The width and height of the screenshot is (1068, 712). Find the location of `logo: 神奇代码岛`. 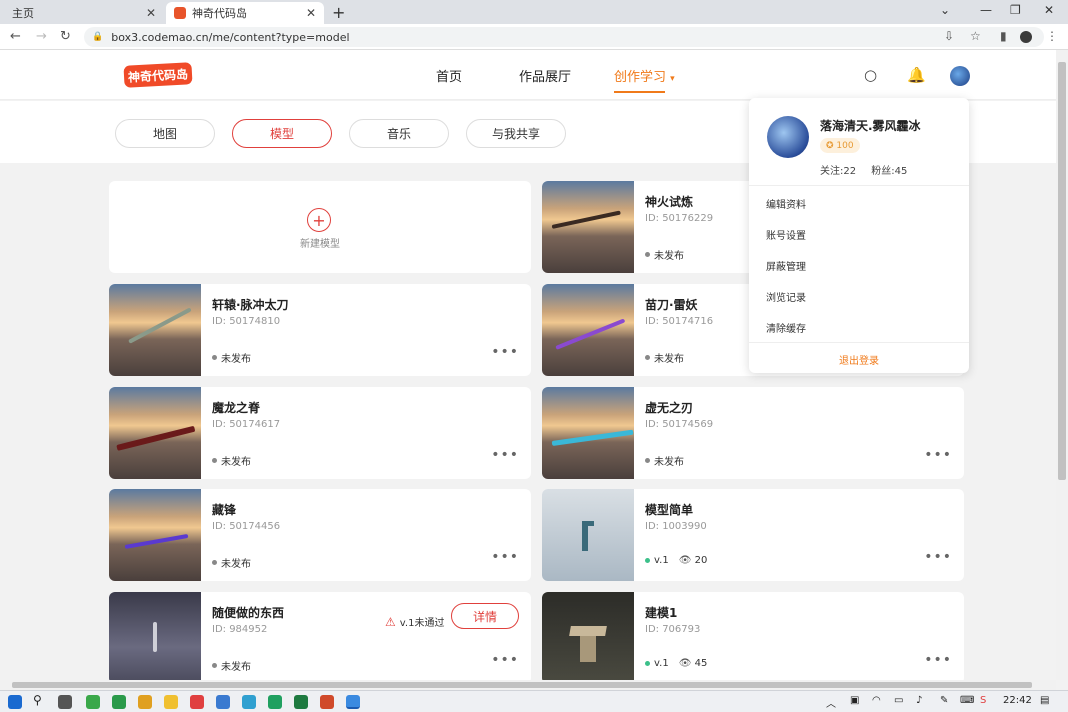

logo: 神奇代码岛 is located at coordinates (158, 75).